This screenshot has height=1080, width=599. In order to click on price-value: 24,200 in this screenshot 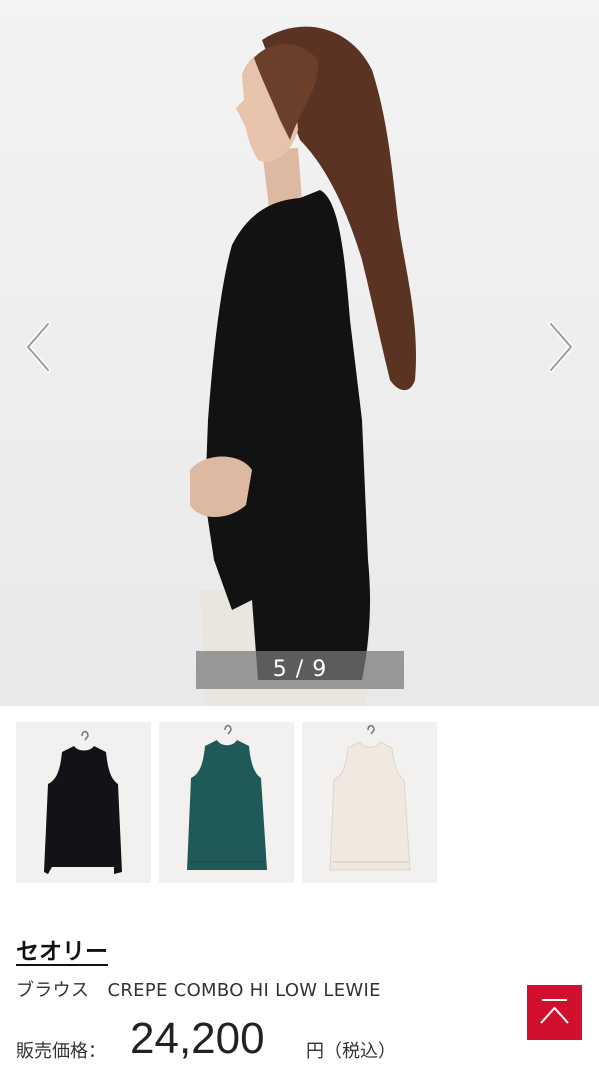, I will do `click(197, 1038)`.